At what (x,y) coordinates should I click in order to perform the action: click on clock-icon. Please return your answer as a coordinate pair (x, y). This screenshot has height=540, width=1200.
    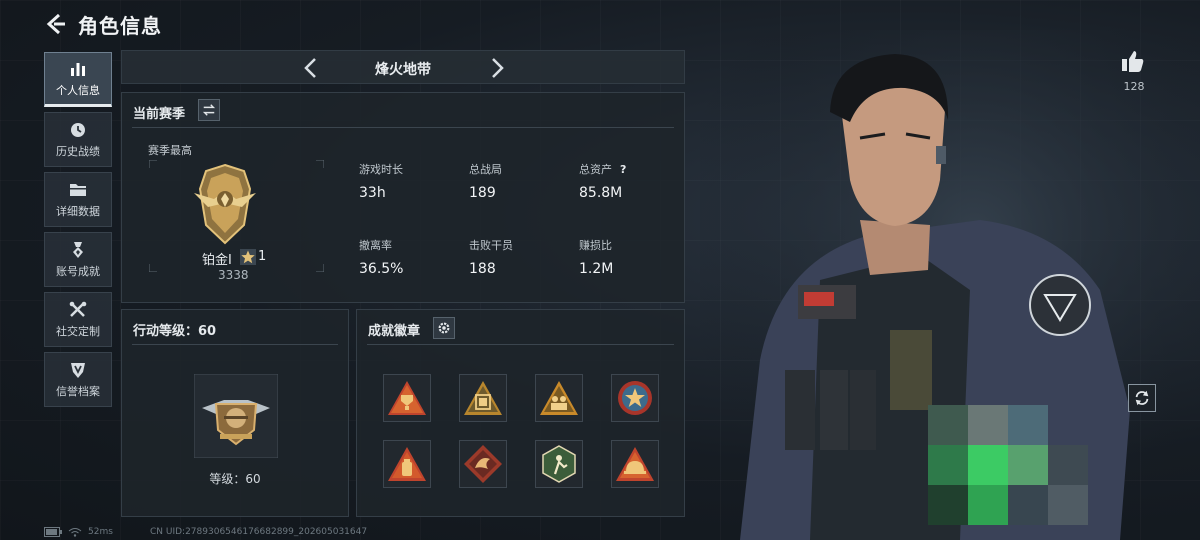
    Looking at the image, I should click on (78, 129).